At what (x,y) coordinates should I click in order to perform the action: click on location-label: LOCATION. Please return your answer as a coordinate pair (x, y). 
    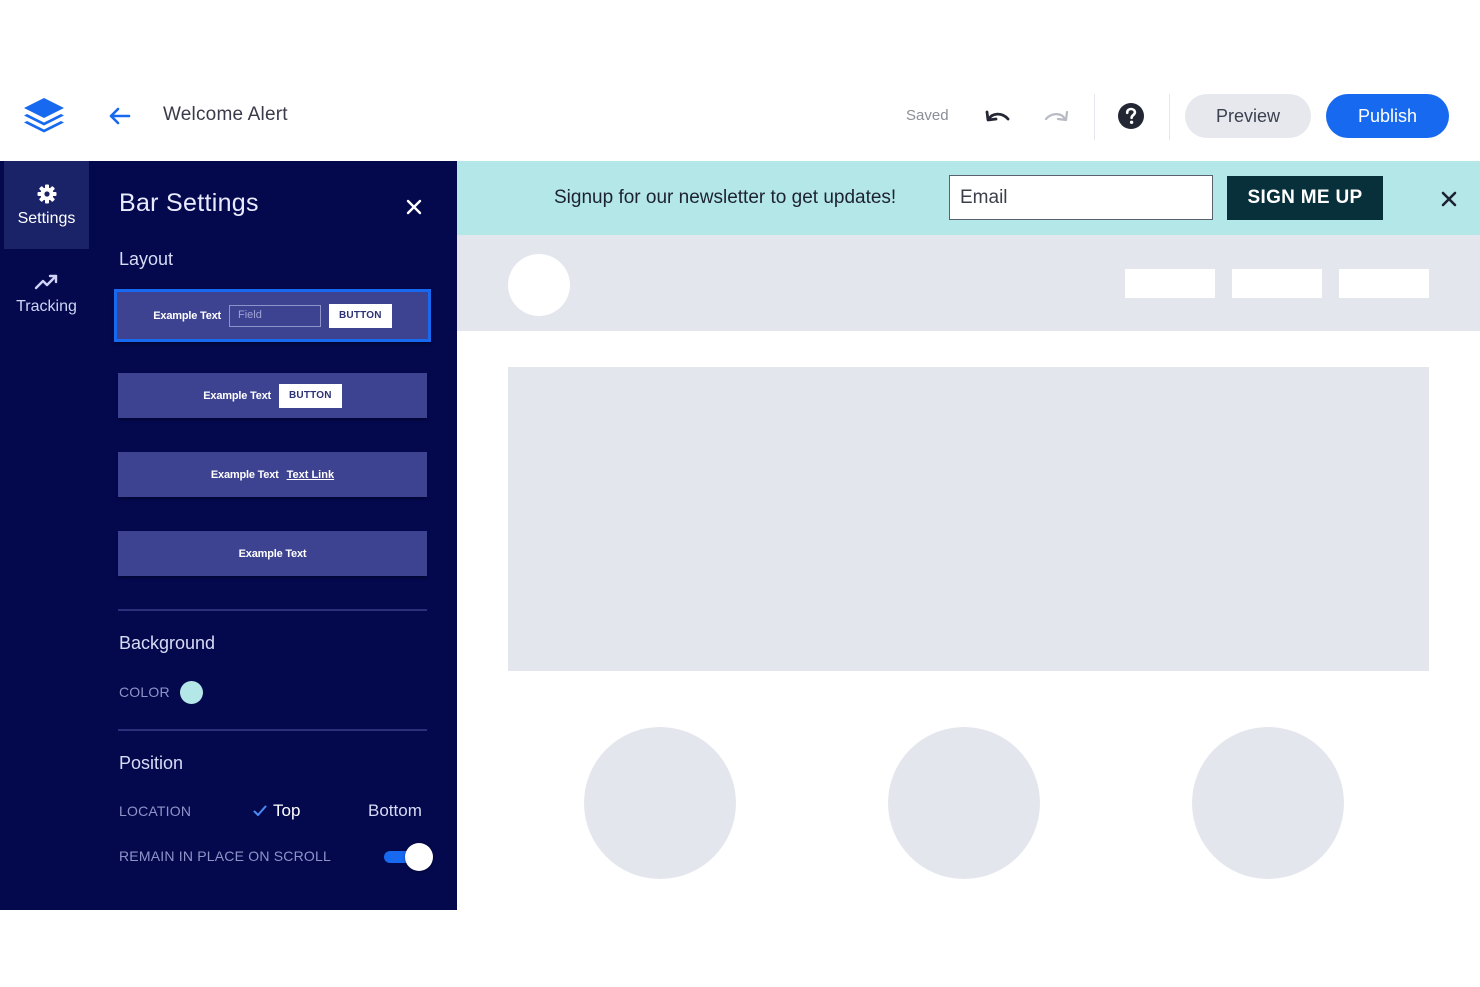
    Looking at the image, I should click on (155, 811).